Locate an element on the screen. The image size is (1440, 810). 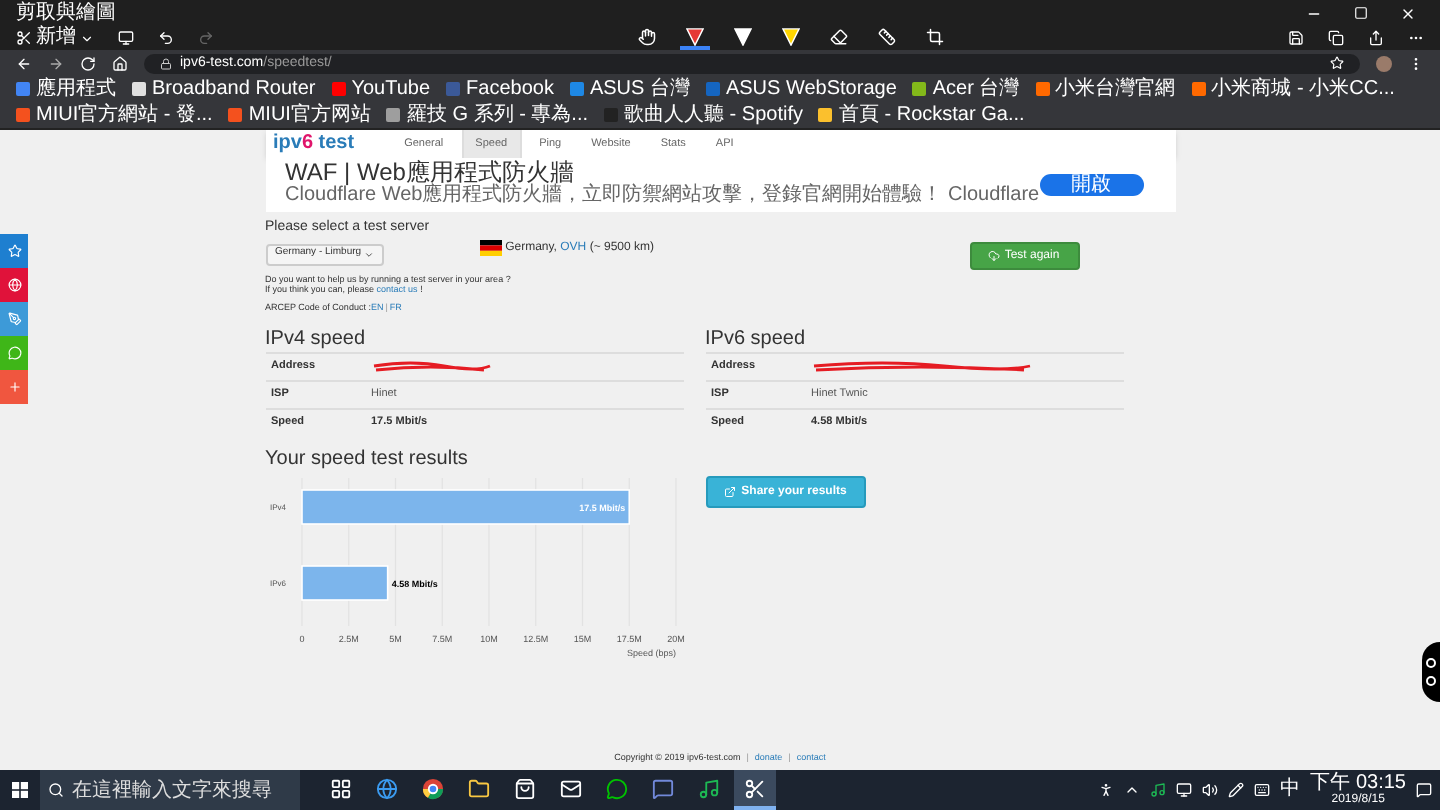
notification-icon is located at coordinates (1424, 790).